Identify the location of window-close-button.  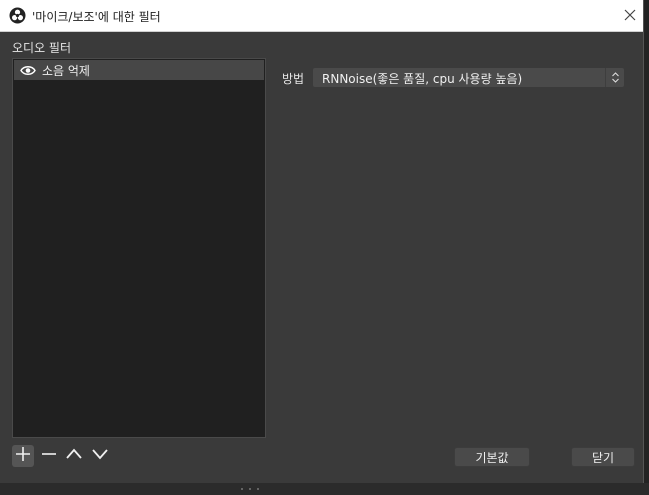
(630, 15).